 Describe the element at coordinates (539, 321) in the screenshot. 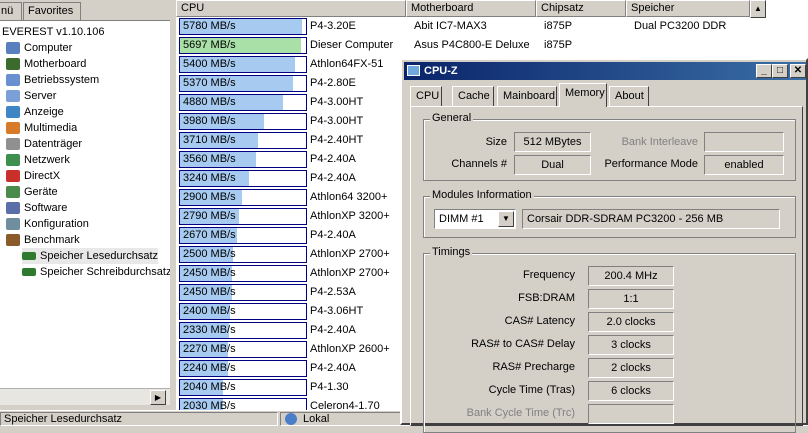

I see `timing-label: CAS# Latency` at that location.